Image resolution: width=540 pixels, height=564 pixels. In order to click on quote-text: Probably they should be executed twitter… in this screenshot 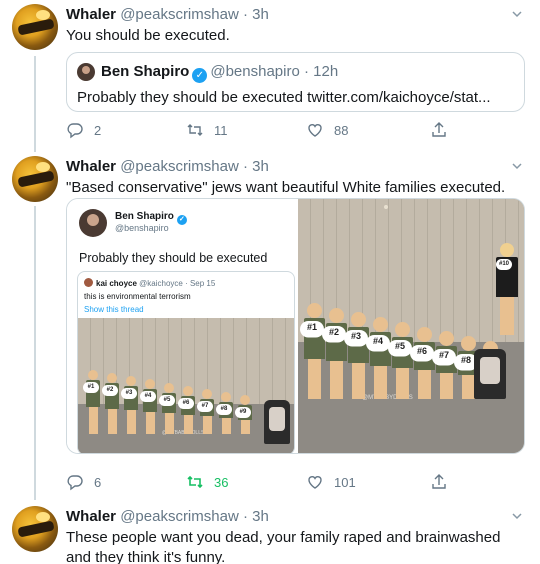, I will do `click(284, 97)`.